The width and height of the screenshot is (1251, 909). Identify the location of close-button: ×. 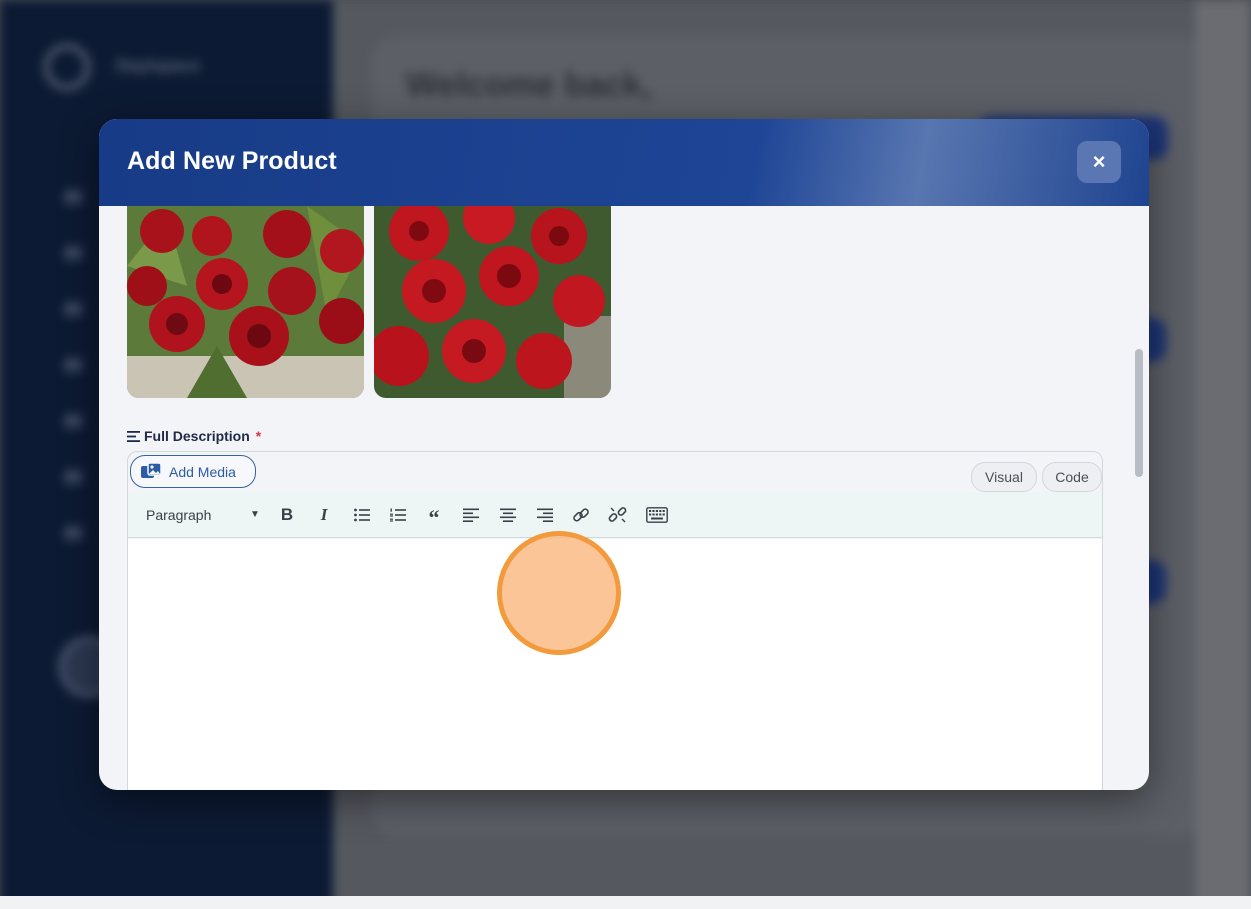
(1099, 162).